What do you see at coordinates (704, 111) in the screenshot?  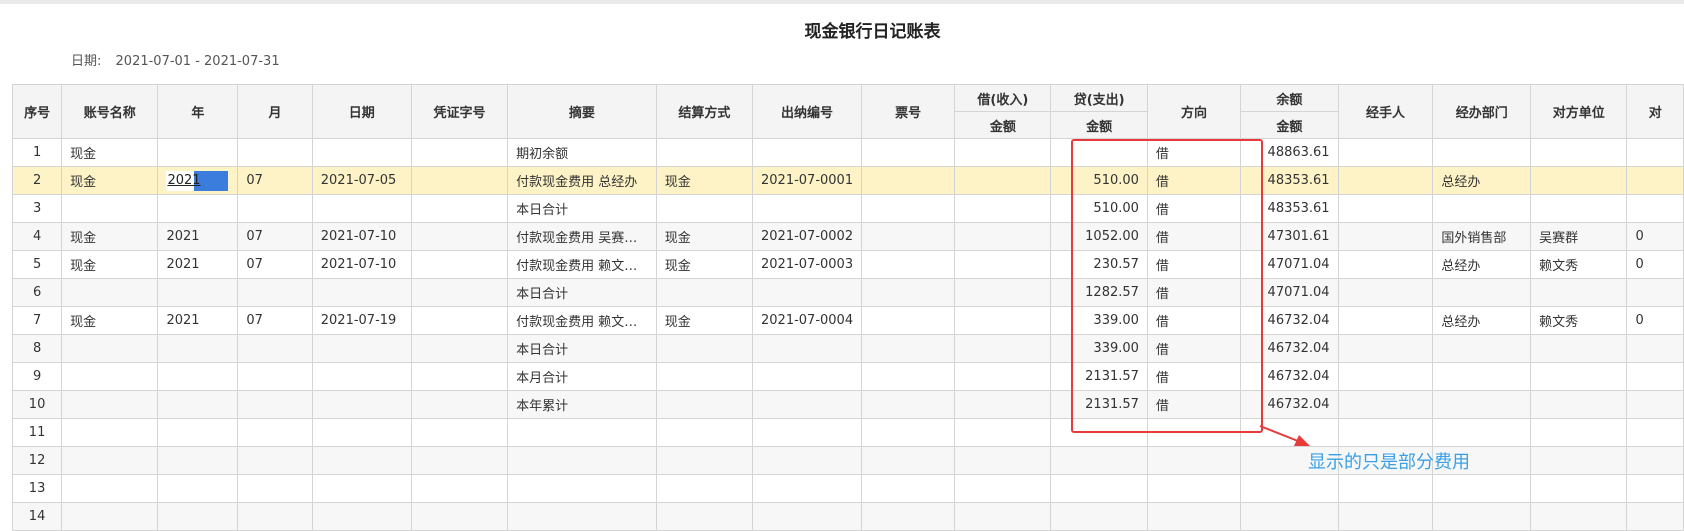 I see `col-header-settlement: 结算方式` at bounding box center [704, 111].